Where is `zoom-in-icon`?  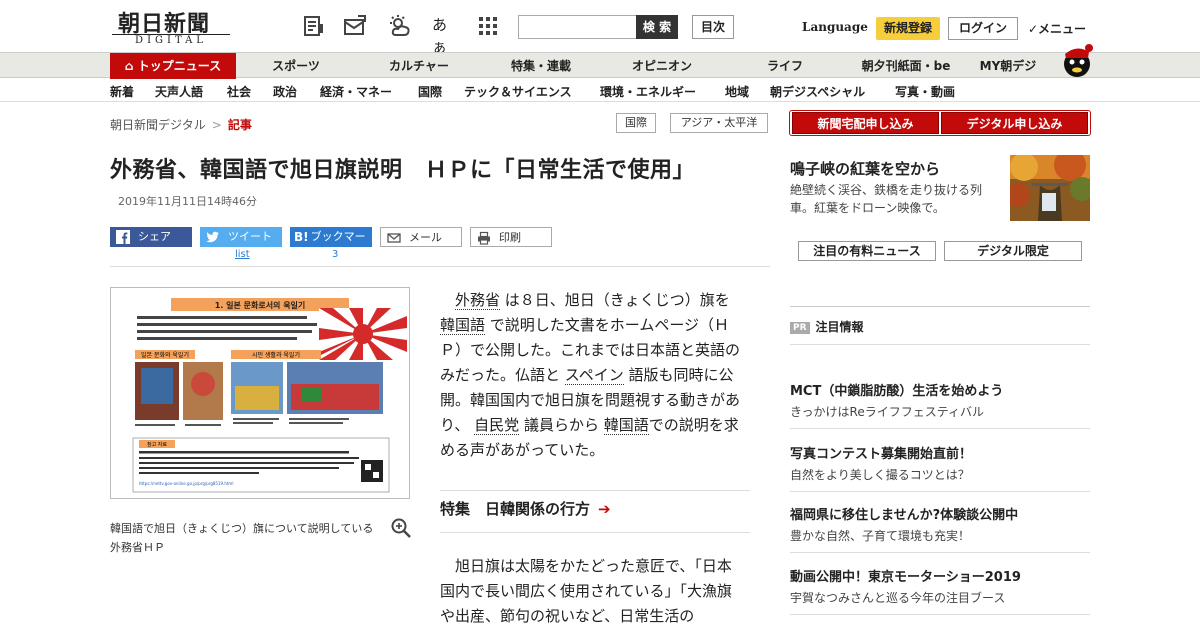 zoom-in-icon is located at coordinates (401, 528).